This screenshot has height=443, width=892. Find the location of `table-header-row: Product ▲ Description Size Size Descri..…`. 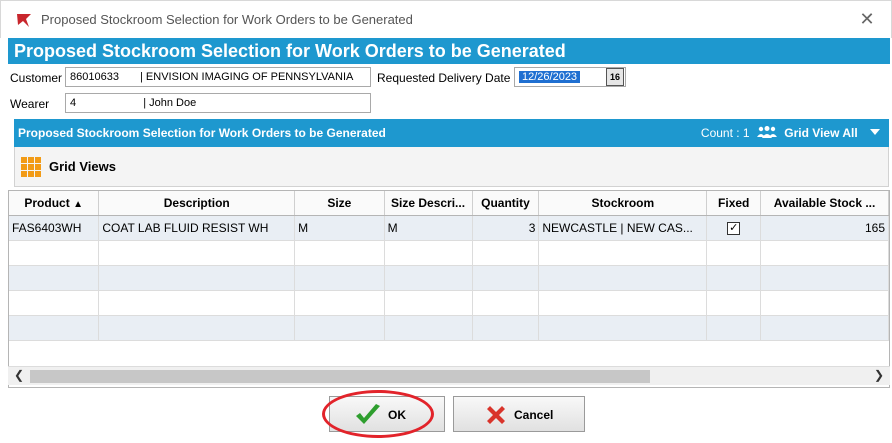

table-header-row: Product ▲ Description Size Size Descri..… is located at coordinates (449, 203).